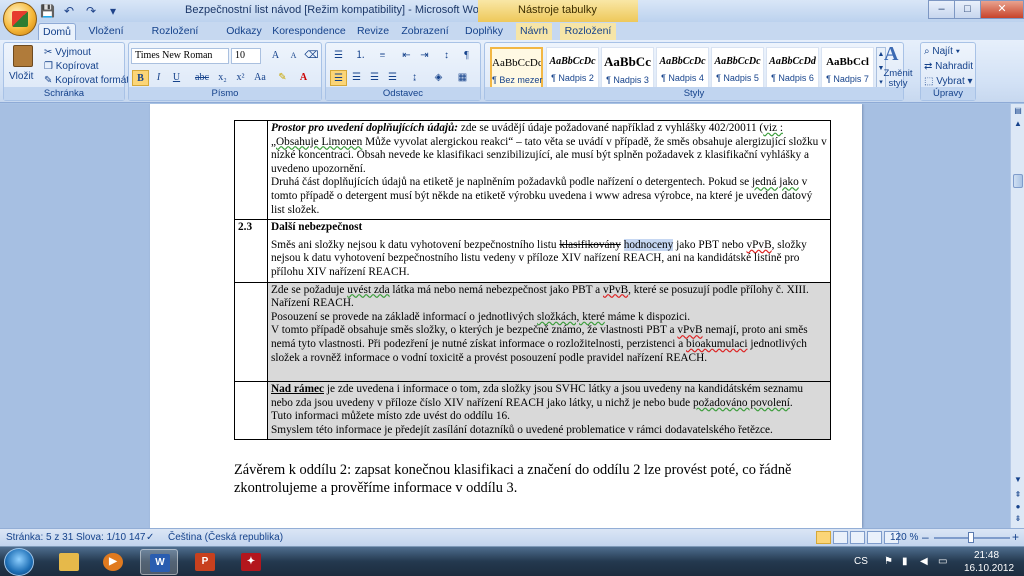 The height and width of the screenshot is (576, 1024). What do you see at coordinates (861, 561) in the screenshot?
I see `input-language: CS` at bounding box center [861, 561].